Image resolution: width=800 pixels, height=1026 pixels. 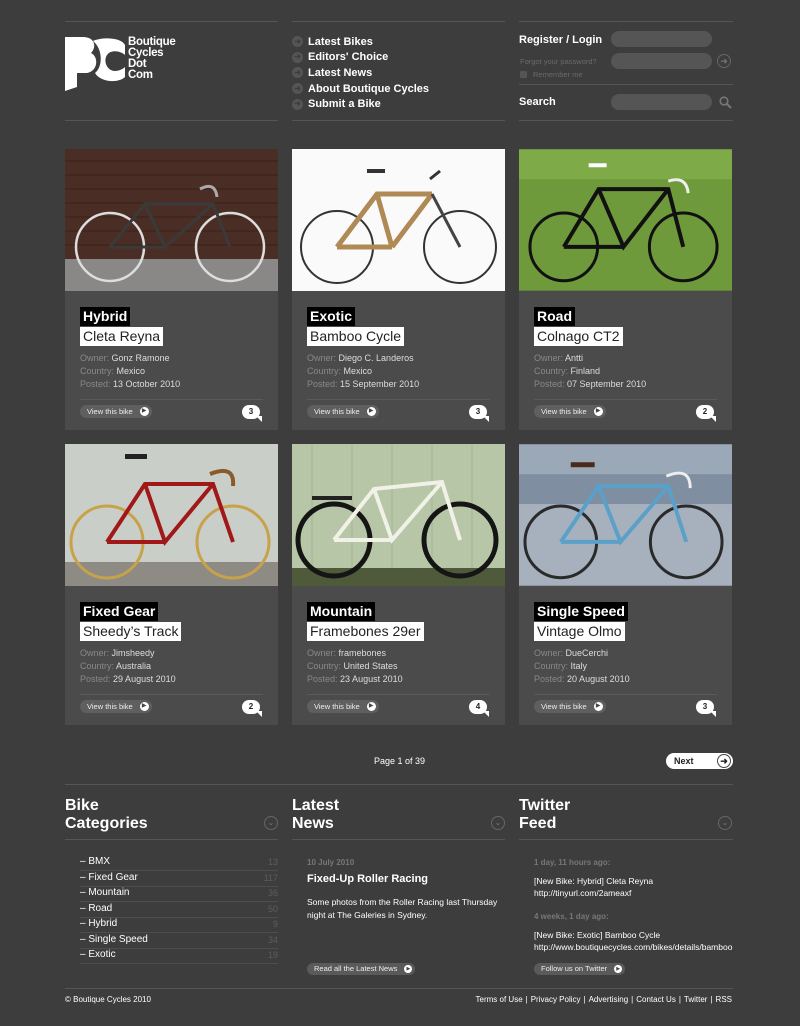 What do you see at coordinates (656, 999) in the screenshot?
I see `footer-link-contact: Contact Us` at bounding box center [656, 999].